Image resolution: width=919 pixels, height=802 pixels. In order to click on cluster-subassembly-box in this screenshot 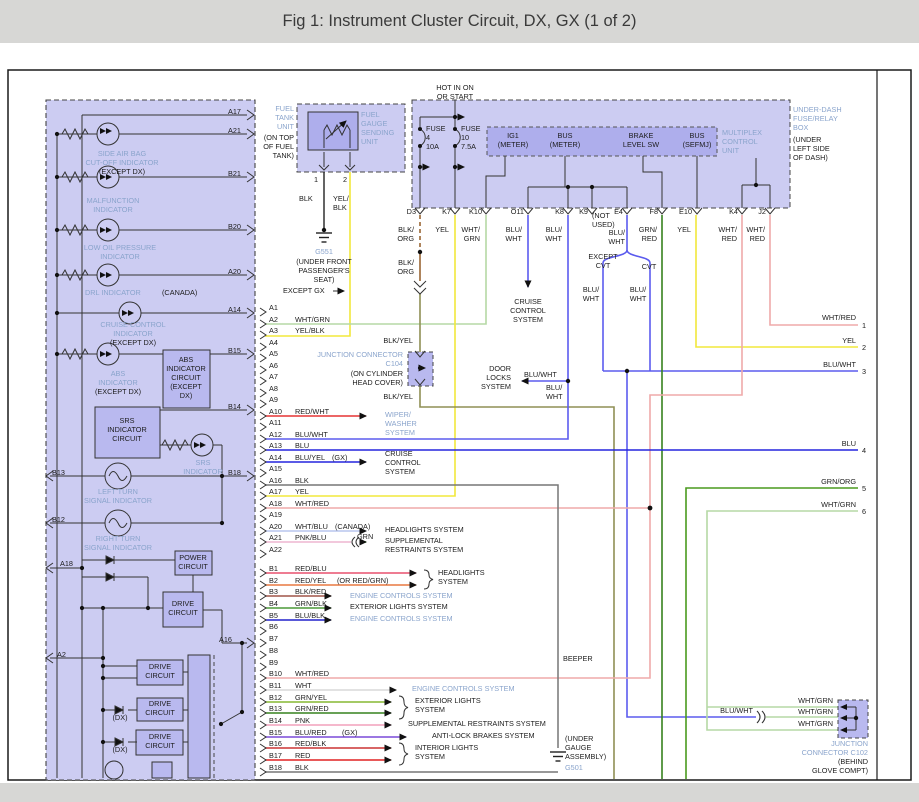, I will do `click(199, 716)`.